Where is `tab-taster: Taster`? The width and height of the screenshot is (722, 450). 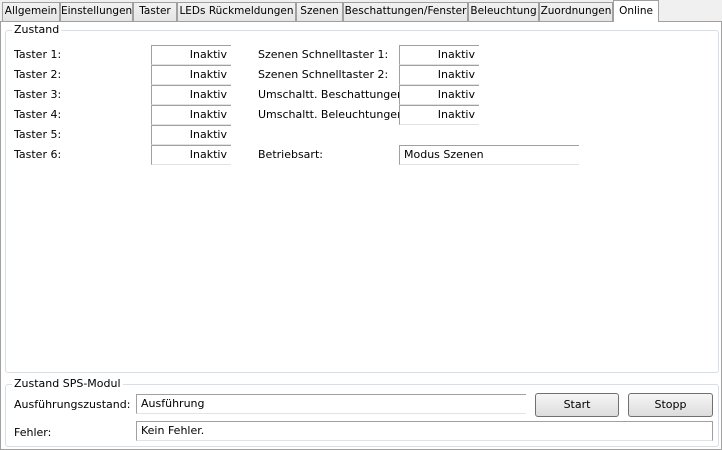
tab-taster: Taster is located at coordinates (155, 11).